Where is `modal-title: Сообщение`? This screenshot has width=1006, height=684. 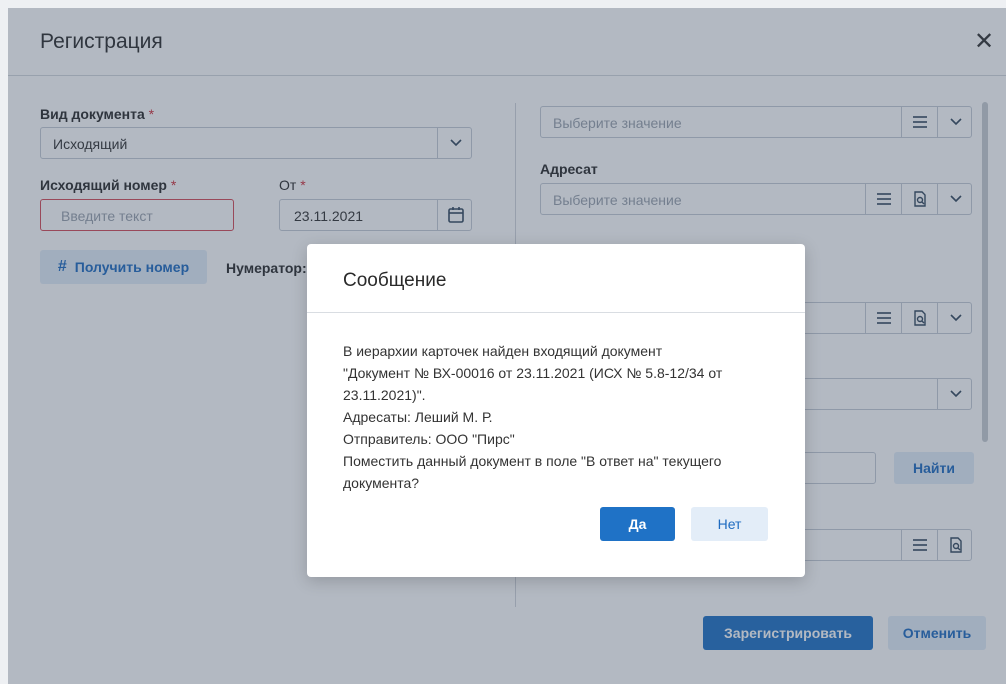
modal-title: Сообщение is located at coordinates (395, 280).